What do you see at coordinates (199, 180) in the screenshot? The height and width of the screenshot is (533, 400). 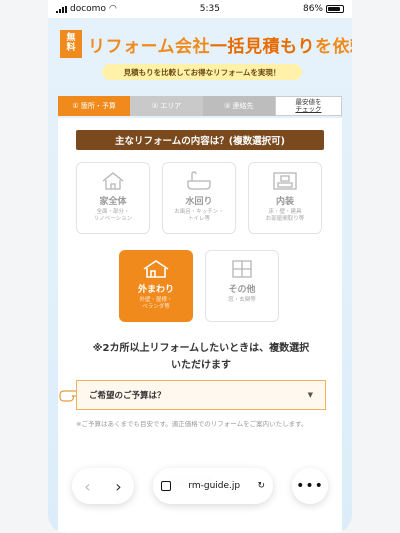 I see `bathtub-icon` at bounding box center [199, 180].